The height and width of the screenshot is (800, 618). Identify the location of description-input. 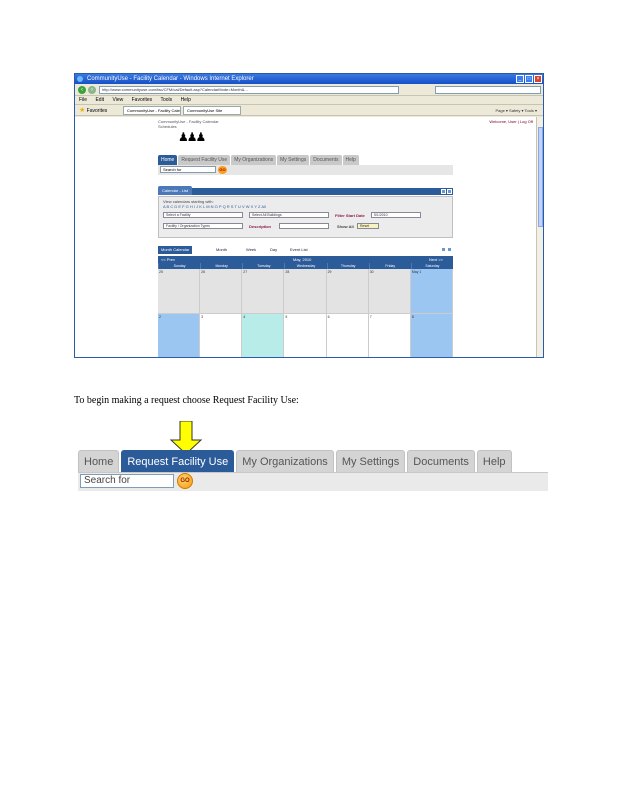
(304, 226).